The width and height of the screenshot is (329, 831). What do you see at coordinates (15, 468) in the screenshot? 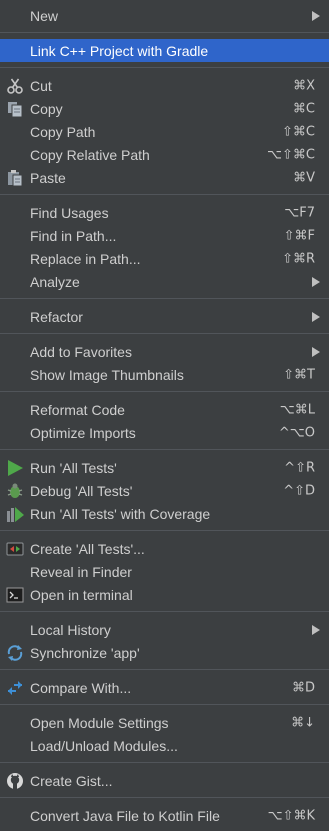
I see `run-icon` at bounding box center [15, 468].